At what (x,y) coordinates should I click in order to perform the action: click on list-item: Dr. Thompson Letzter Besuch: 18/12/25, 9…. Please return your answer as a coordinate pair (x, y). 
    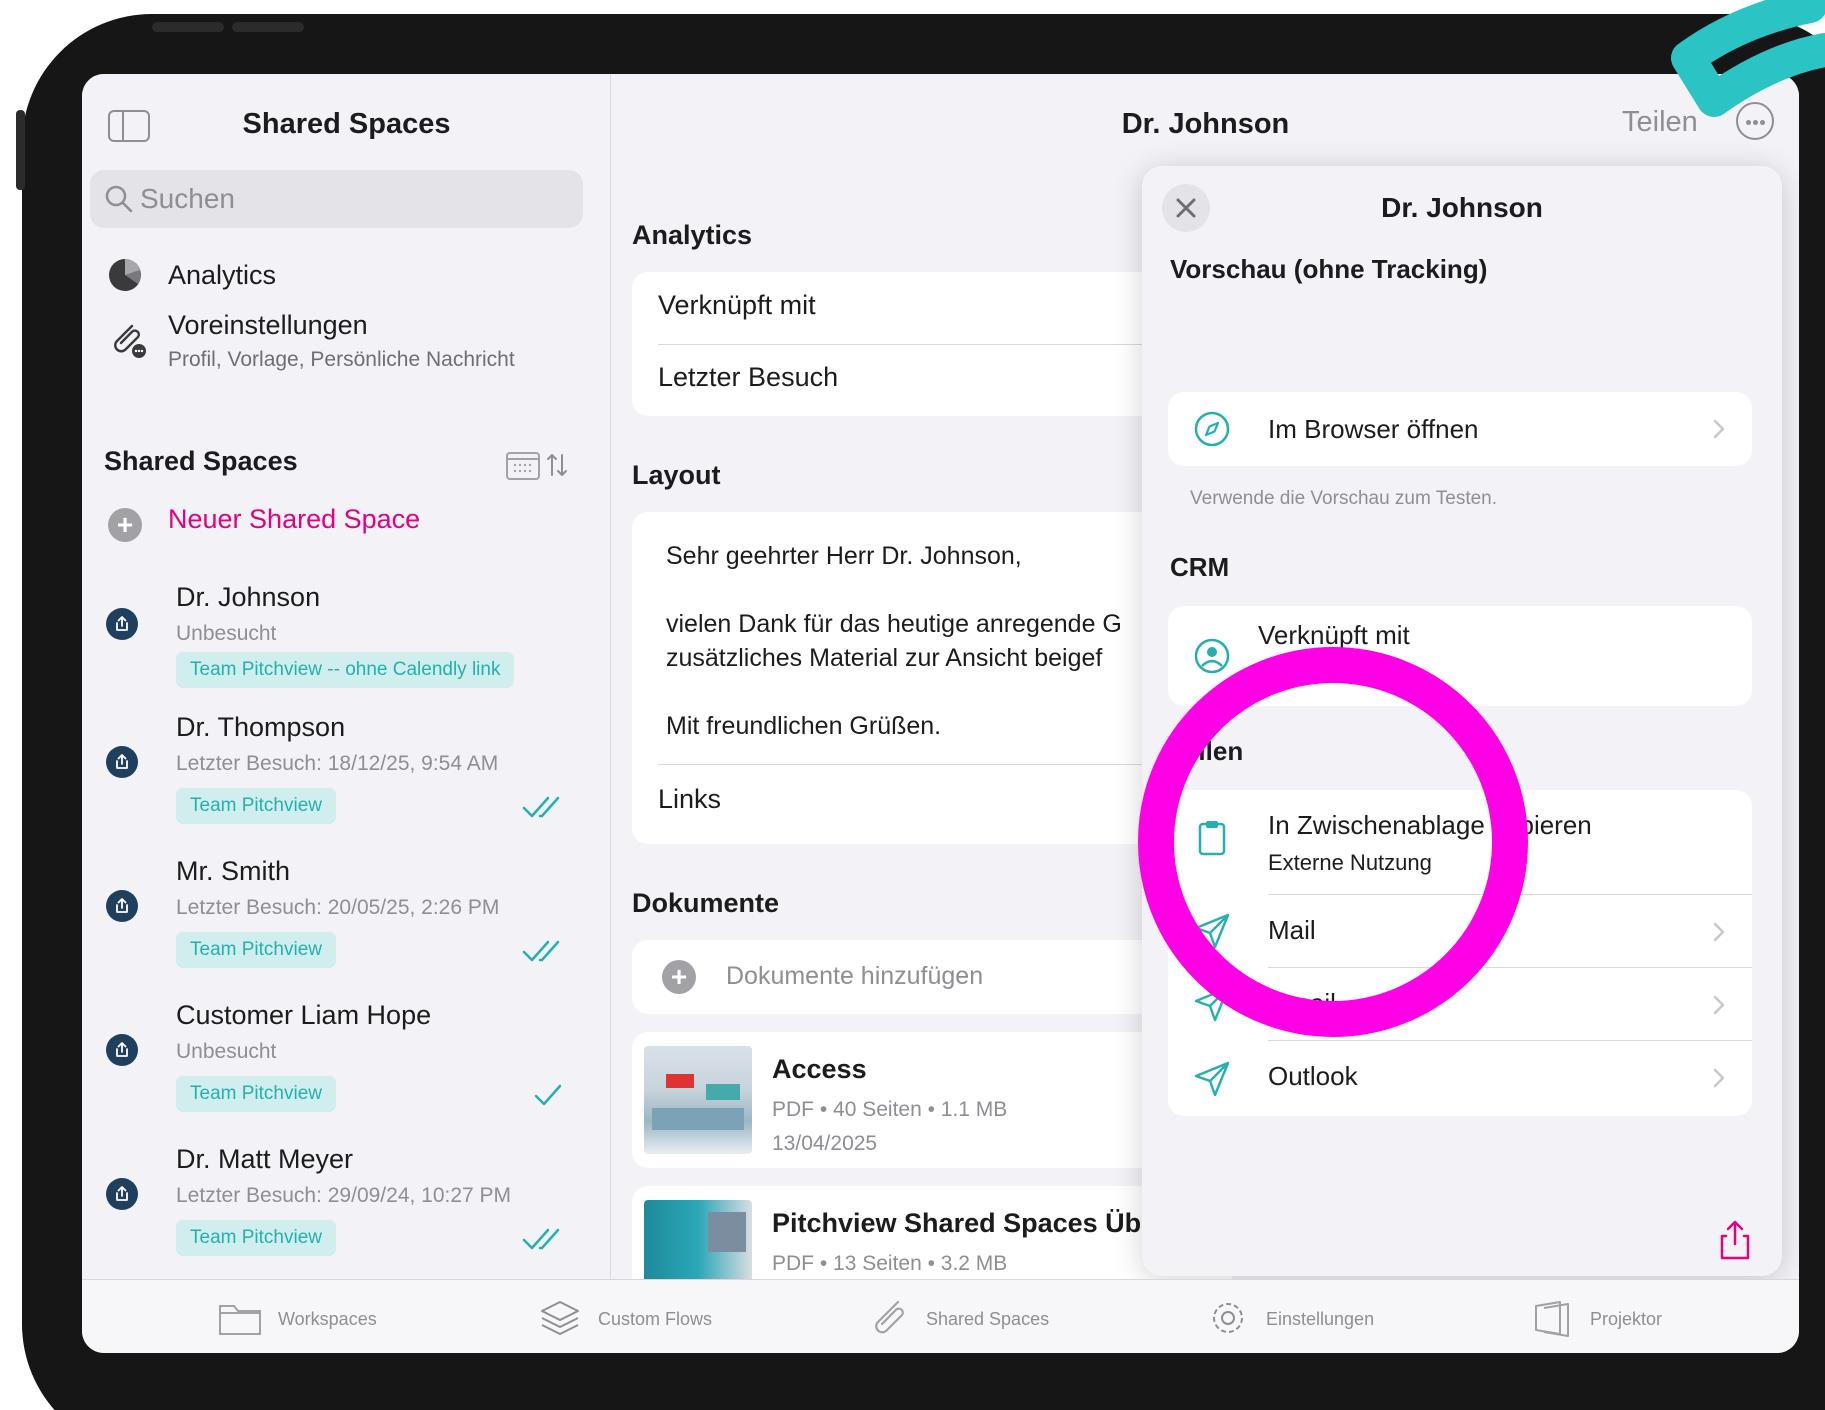
    Looking at the image, I should click on (346, 727).